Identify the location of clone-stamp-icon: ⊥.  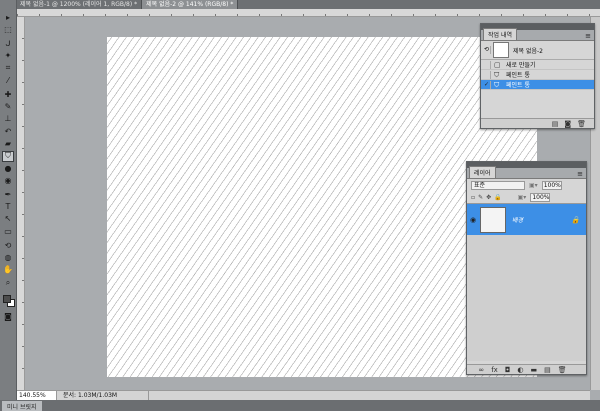
(8, 119).